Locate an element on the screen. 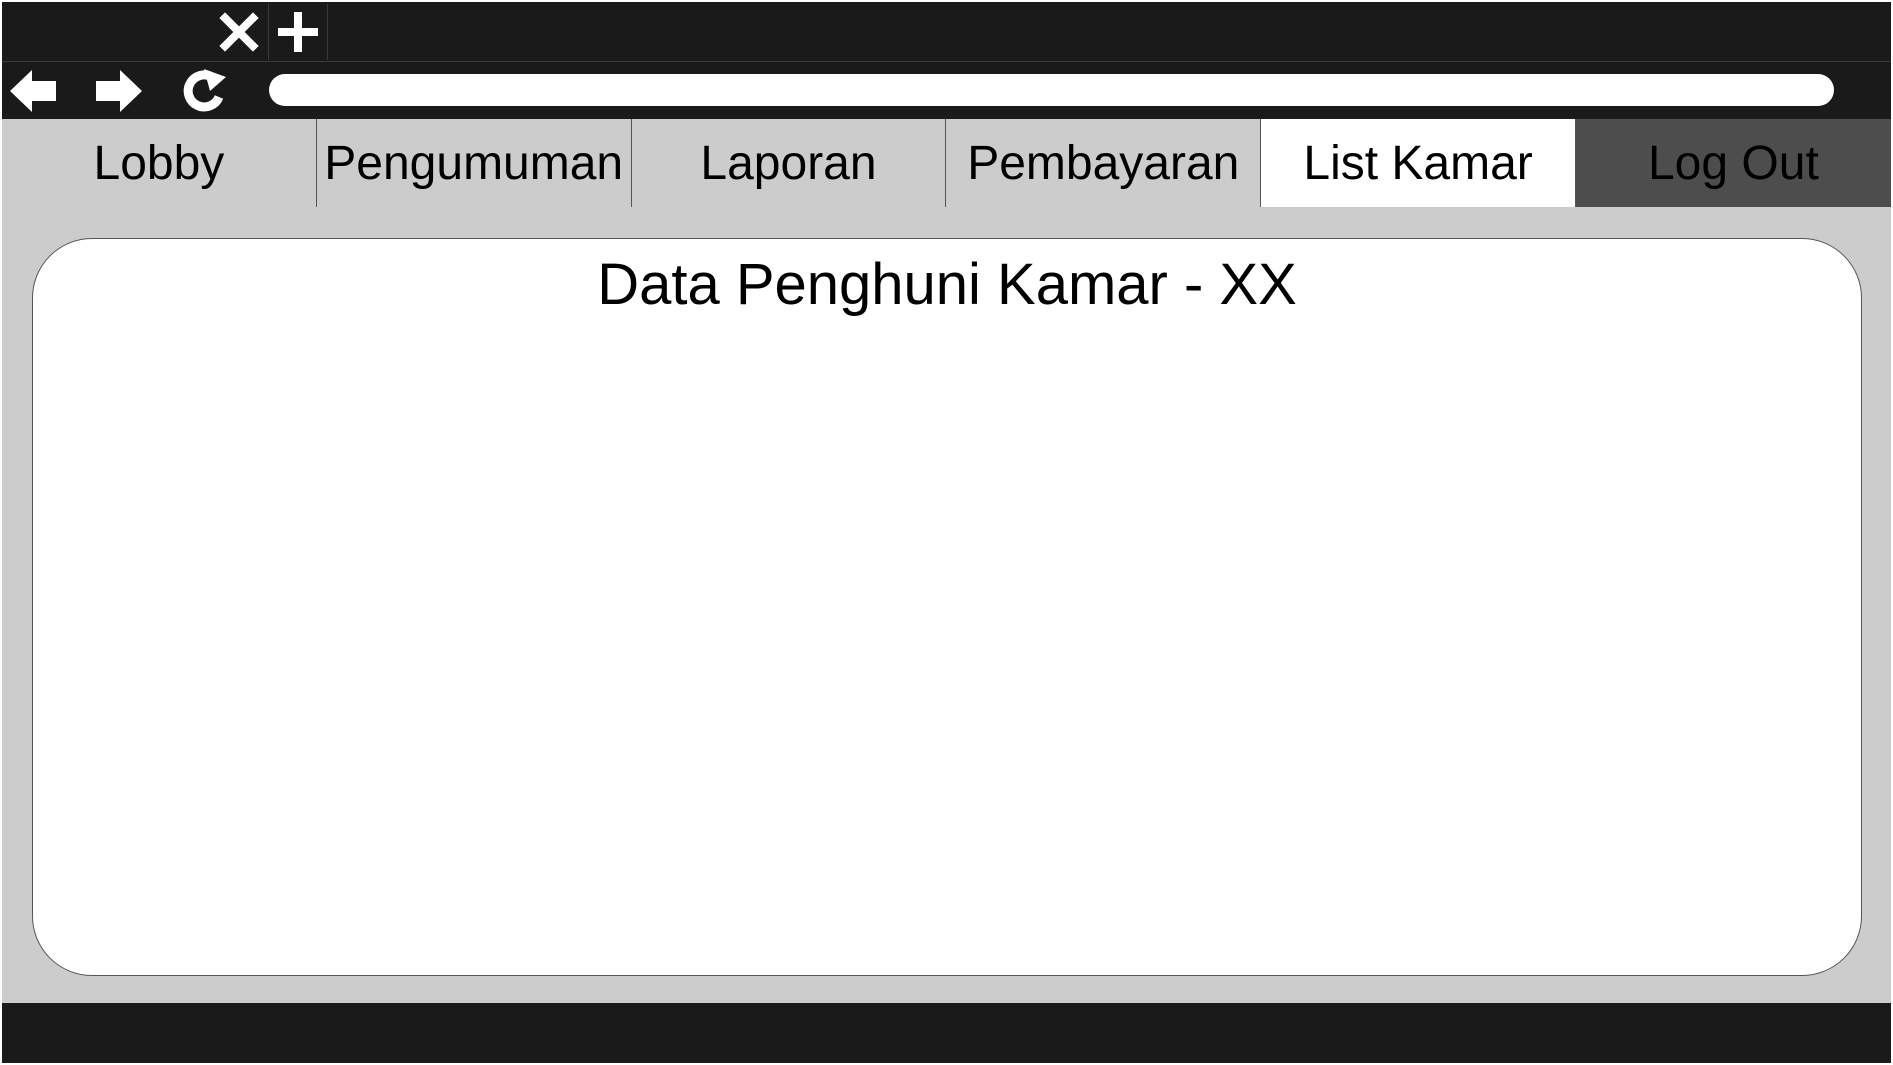 This screenshot has width=1893, height=1065. nav-item-pembayaran: Pembayaran is located at coordinates (1104, 163).